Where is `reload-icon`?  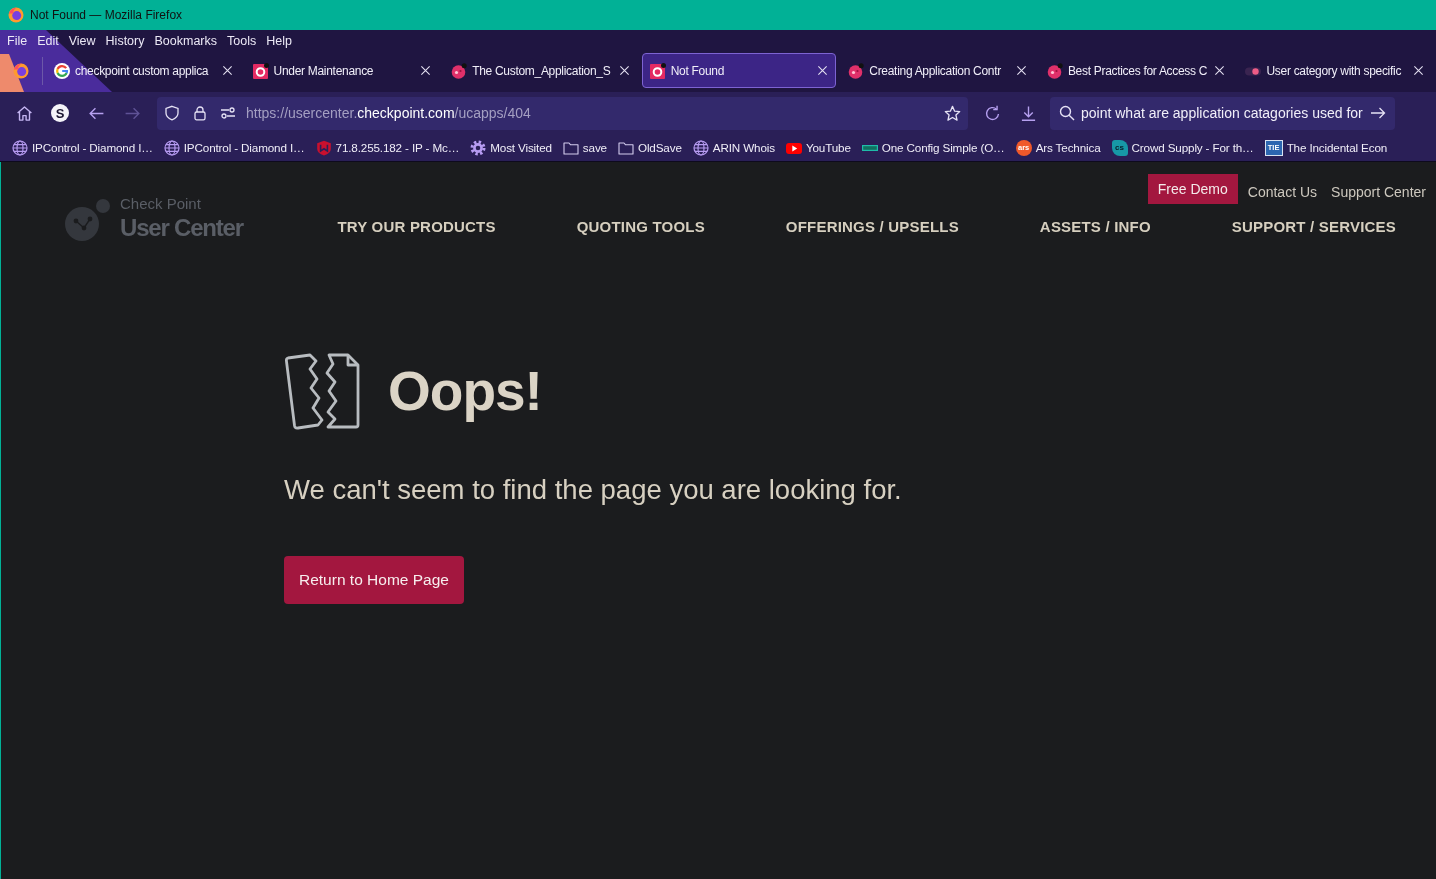 reload-icon is located at coordinates (992, 113).